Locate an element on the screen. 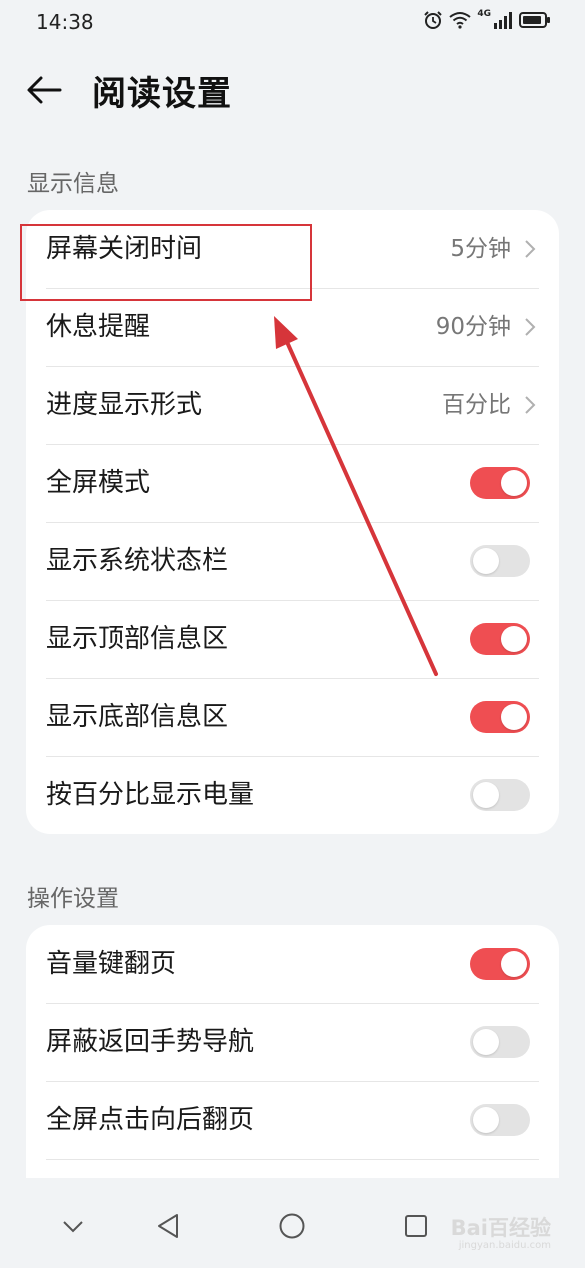  back-button is located at coordinates (44, 90).